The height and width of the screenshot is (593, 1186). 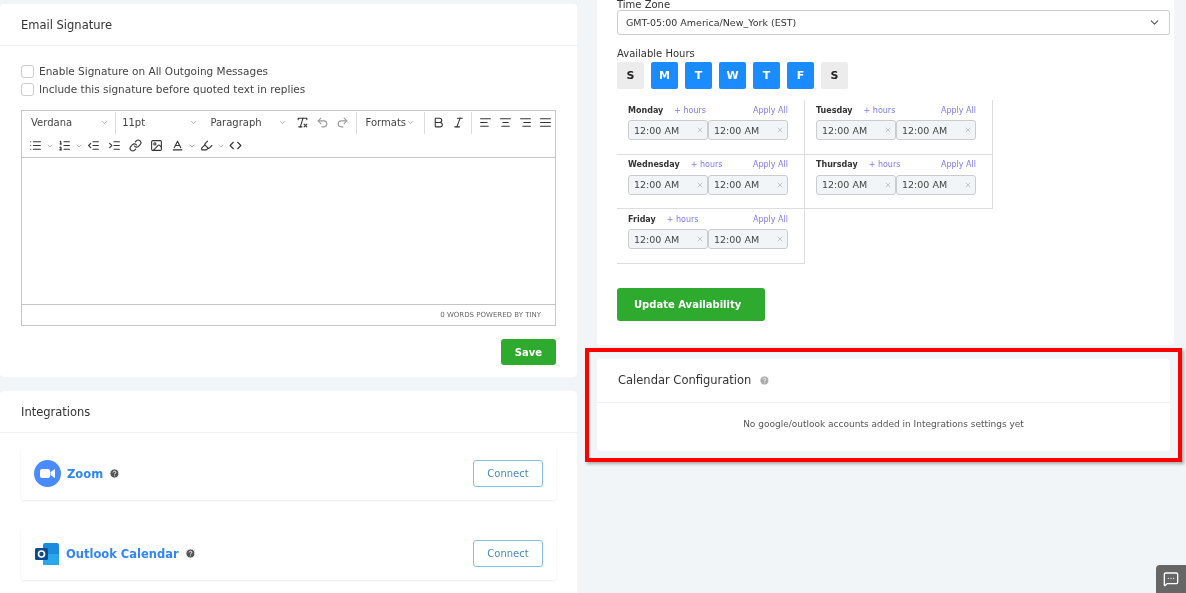 I want to click on card-title: Email Signature, so click(x=67, y=24).